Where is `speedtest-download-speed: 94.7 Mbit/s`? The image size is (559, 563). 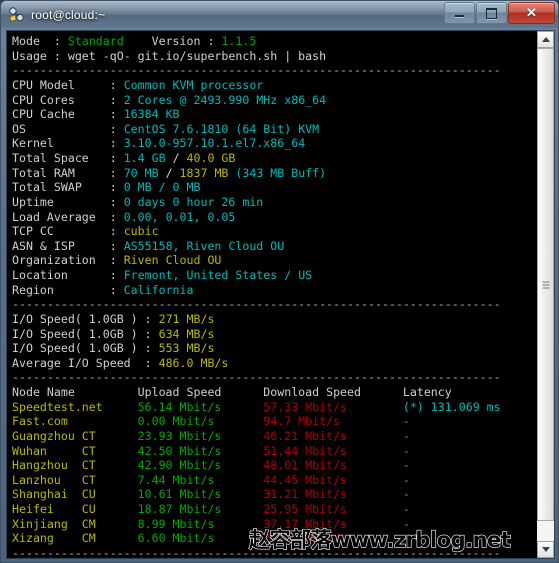
speedtest-download-speed: 94.7 Mbit/s is located at coordinates (333, 421).